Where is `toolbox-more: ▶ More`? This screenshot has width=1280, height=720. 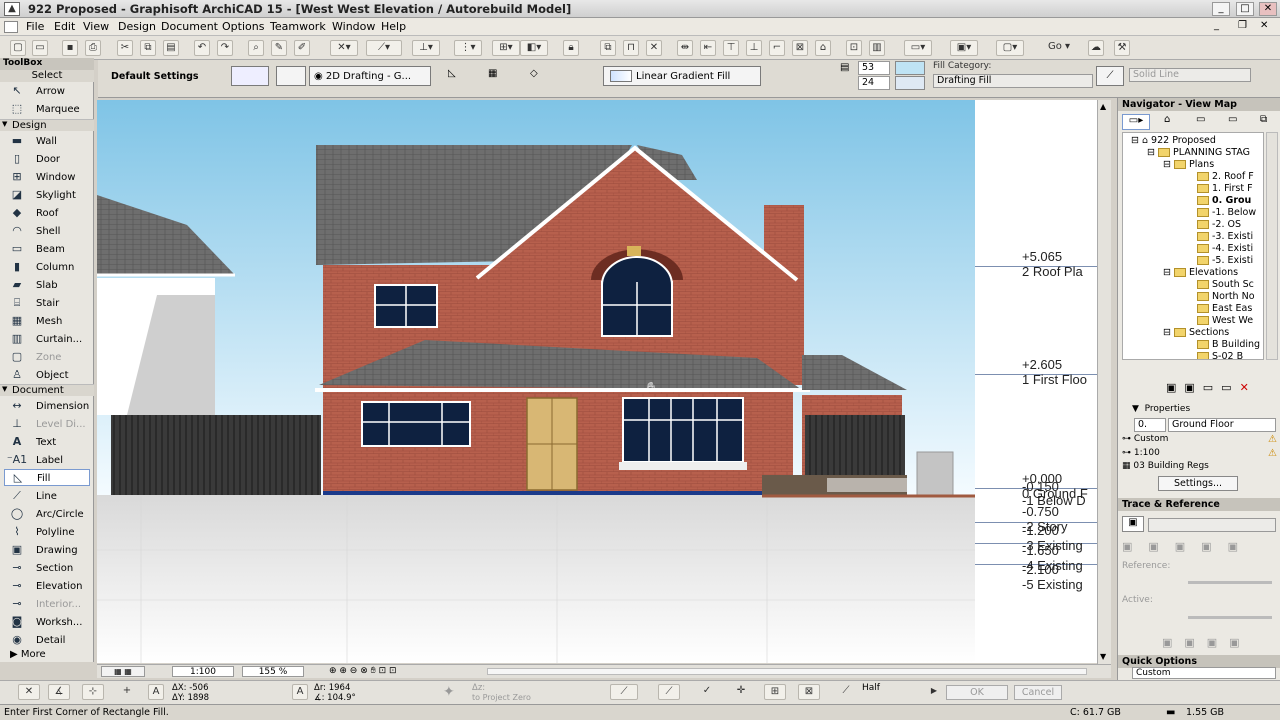
toolbox-more: ▶ More is located at coordinates (28, 654).